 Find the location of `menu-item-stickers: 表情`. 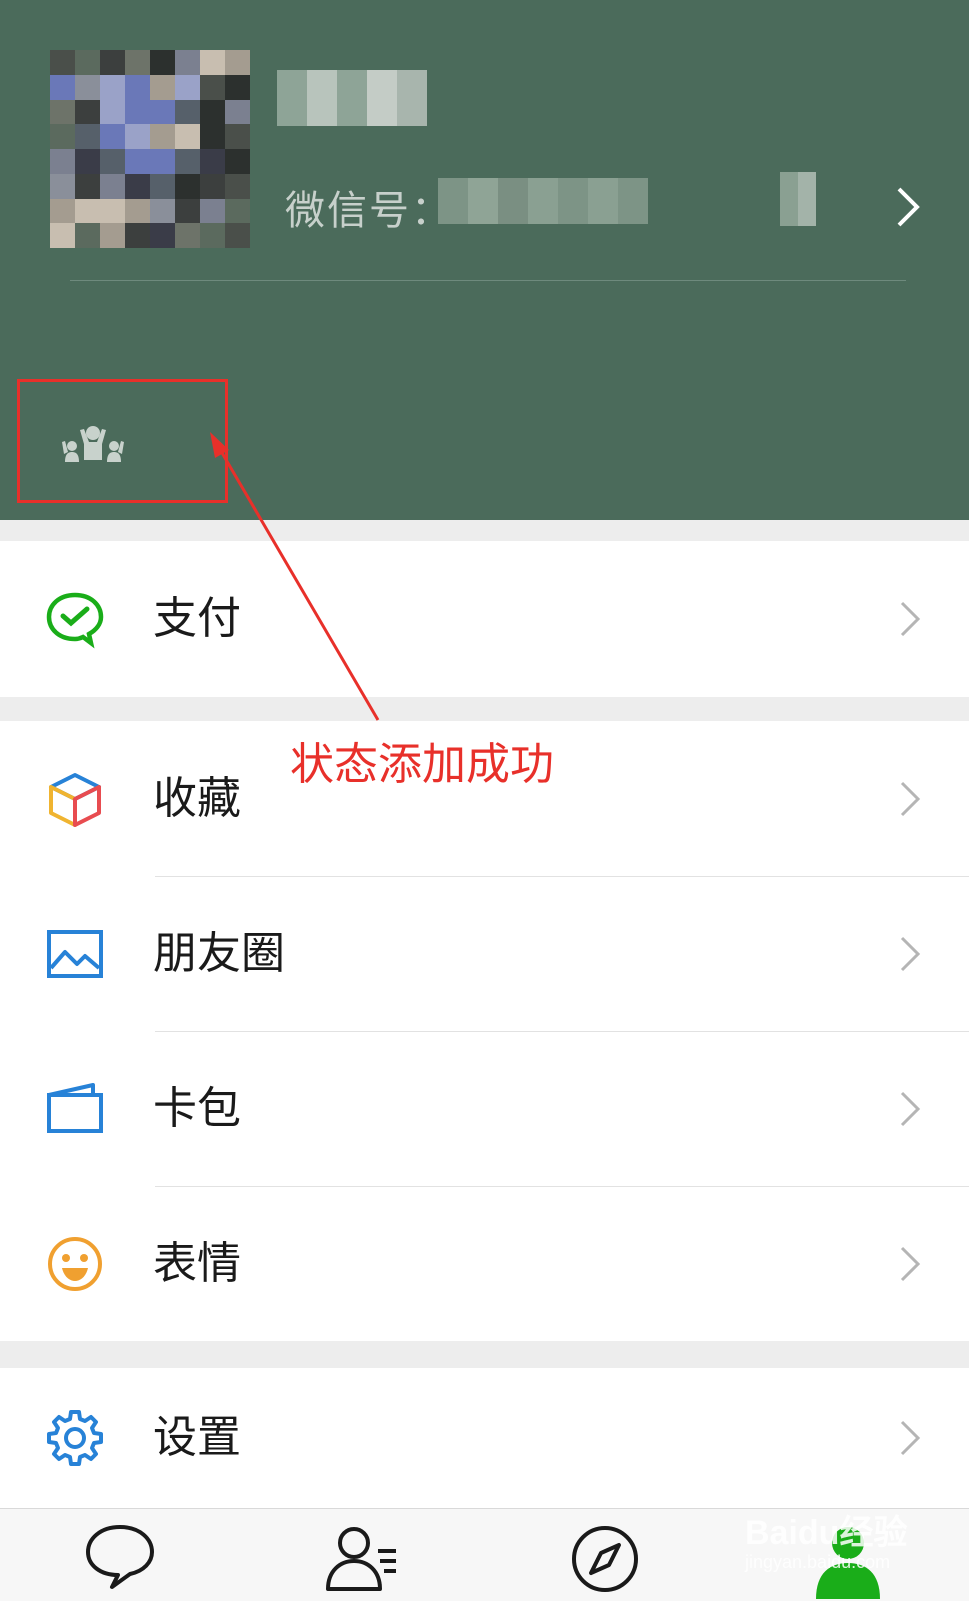

menu-item-stickers: 表情 is located at coordinates (484, 1263).